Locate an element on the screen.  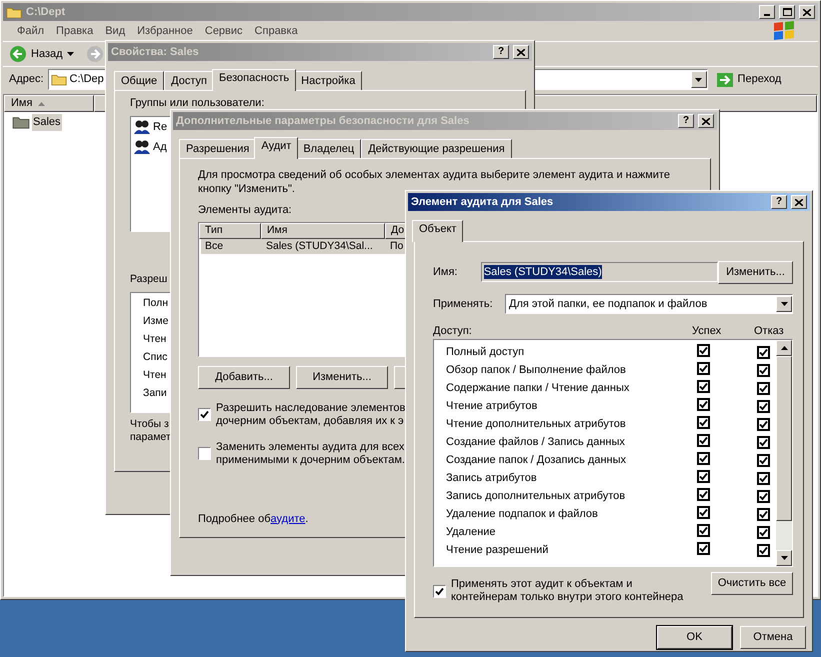
address-label: Адрес: is located at coordinates (26, 80).